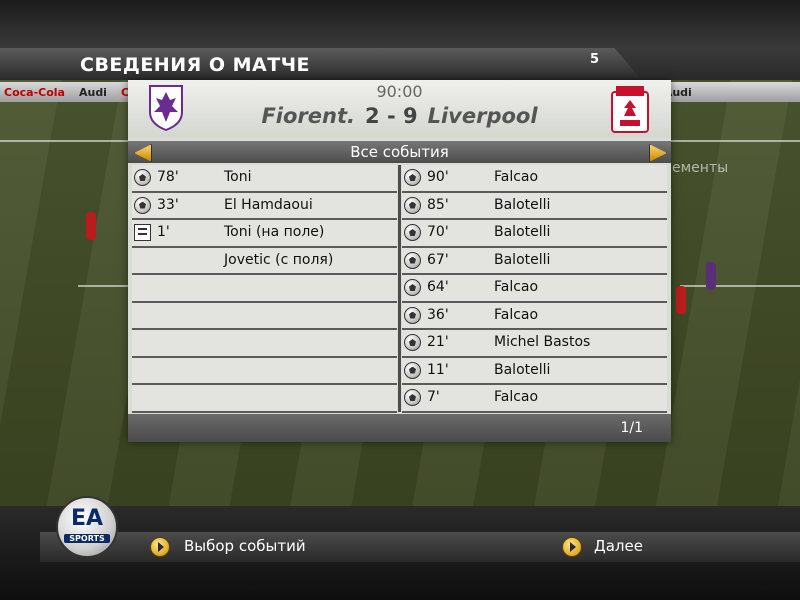  I want to click on page-number: 5, so click(595, 59).